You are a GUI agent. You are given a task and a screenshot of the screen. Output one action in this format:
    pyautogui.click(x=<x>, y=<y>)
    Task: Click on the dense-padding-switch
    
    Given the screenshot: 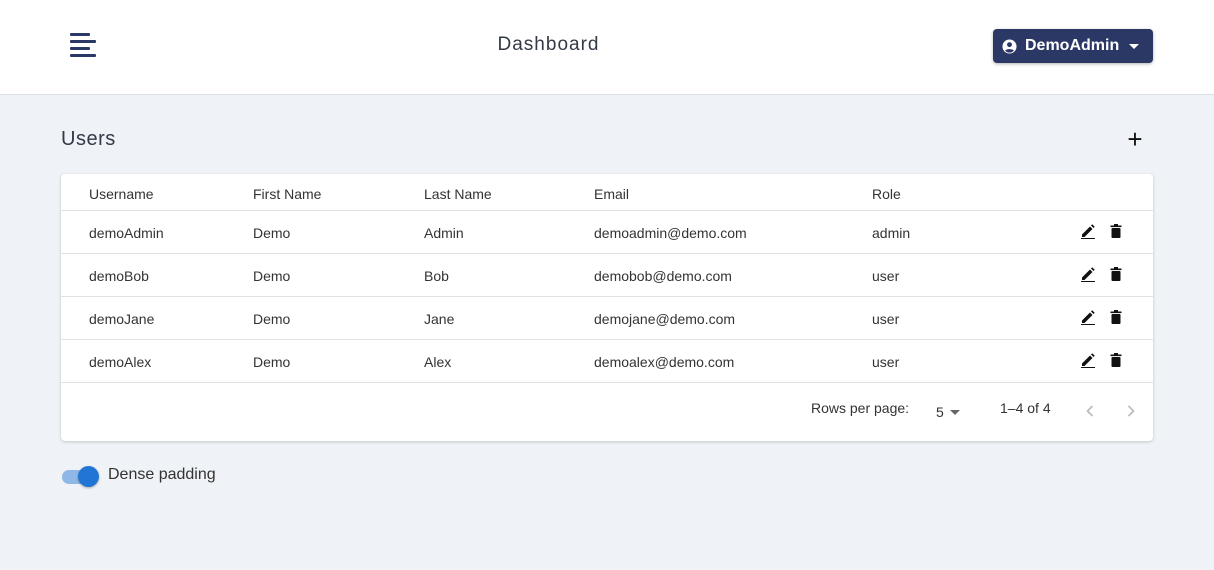 What is the action you would take?
    pyautogui.click(x=81, y=476)
    